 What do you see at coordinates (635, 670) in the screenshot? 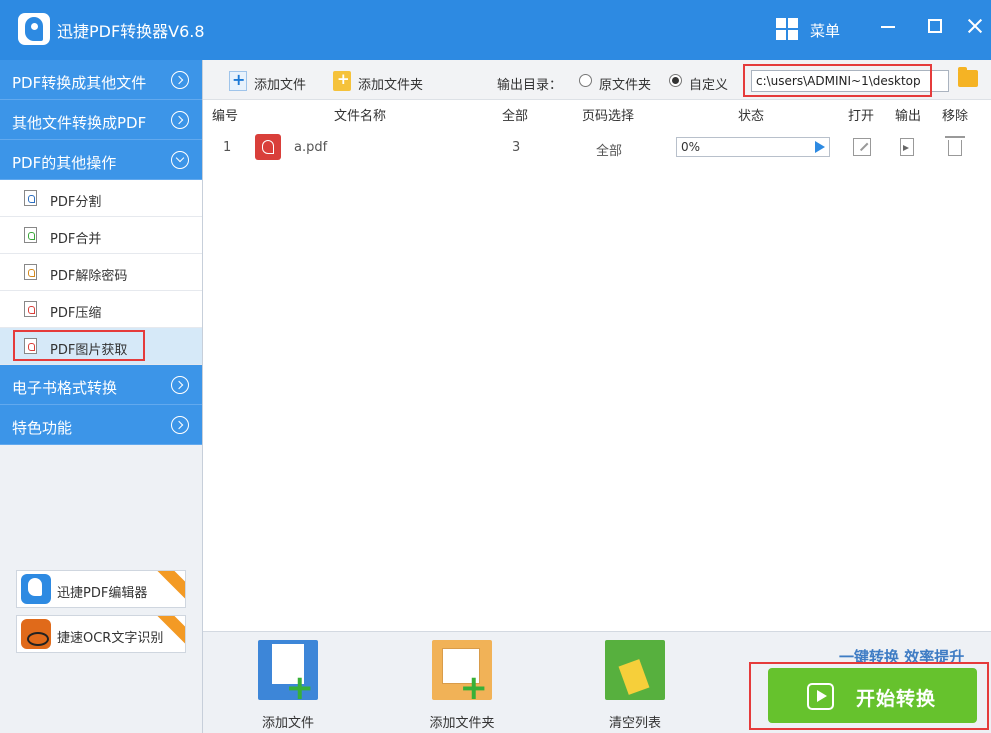
I see `broom-icon` at bounding box center [635, 670].